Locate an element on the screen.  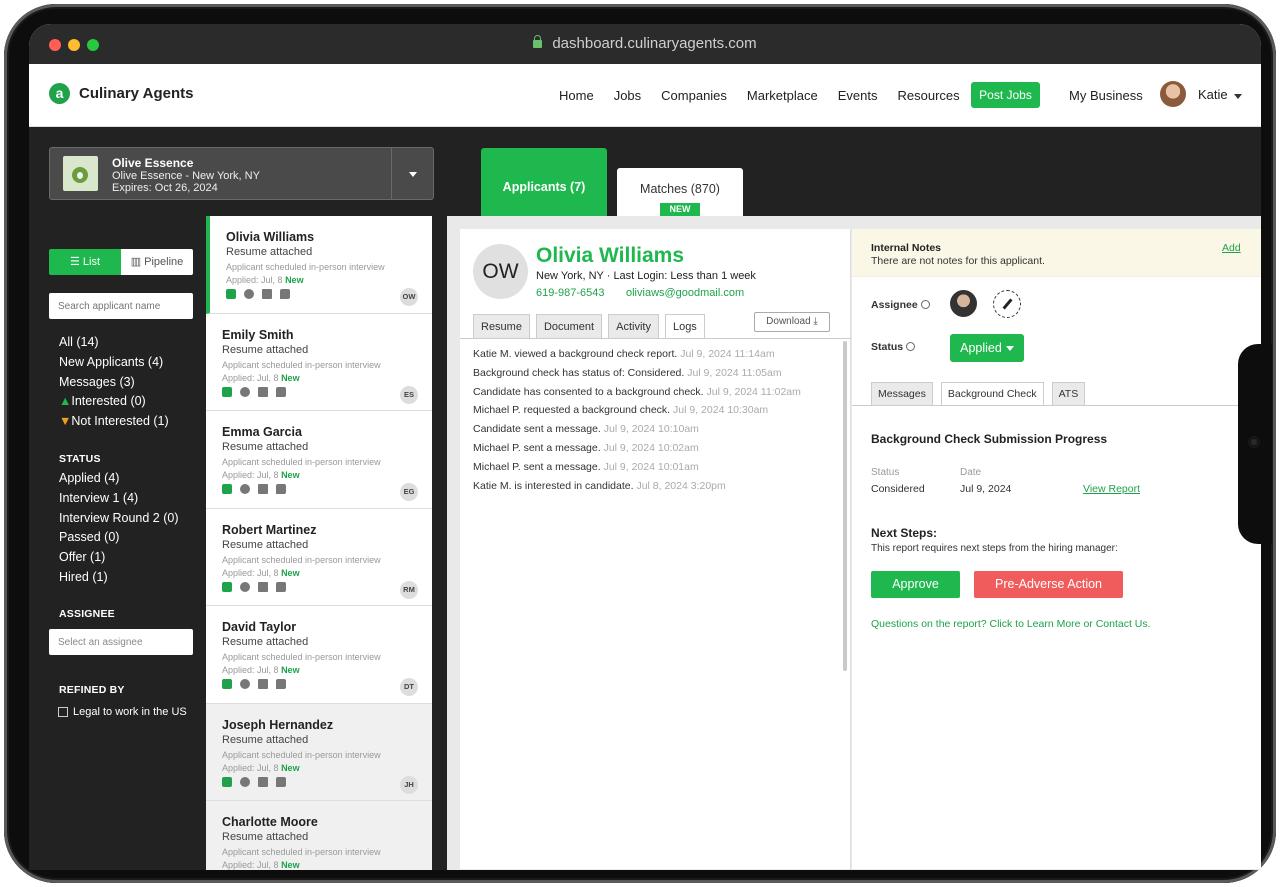
filter-not-interested: ▼Not Interested (1) is located at coordinates (114, 424).